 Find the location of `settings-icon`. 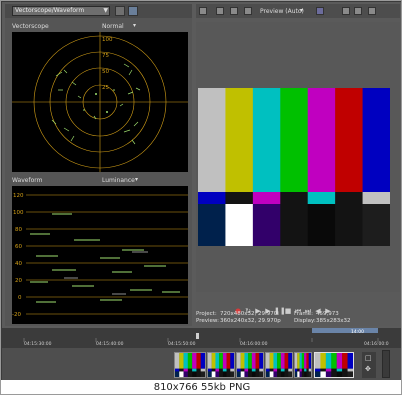

settings-icon is located at coordinates (120, 11).